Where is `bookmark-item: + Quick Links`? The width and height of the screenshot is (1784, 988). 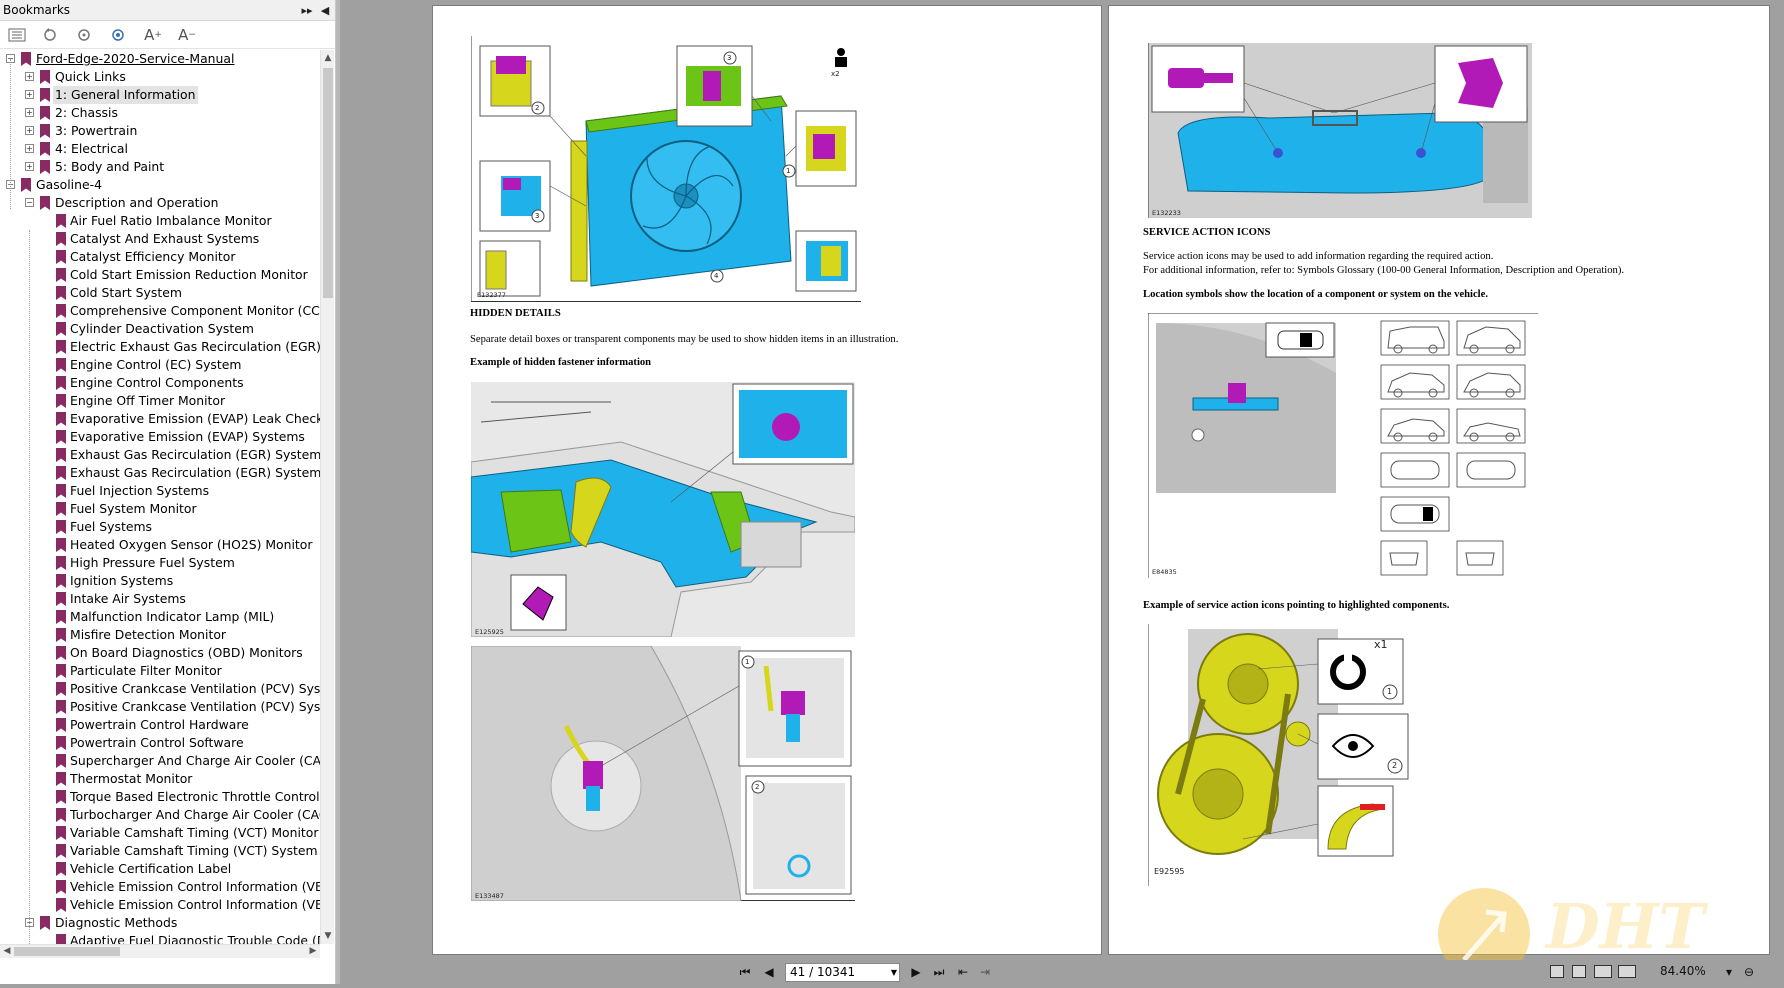
bookmark-item: + Quick Links is located at coordinates (160, 77).